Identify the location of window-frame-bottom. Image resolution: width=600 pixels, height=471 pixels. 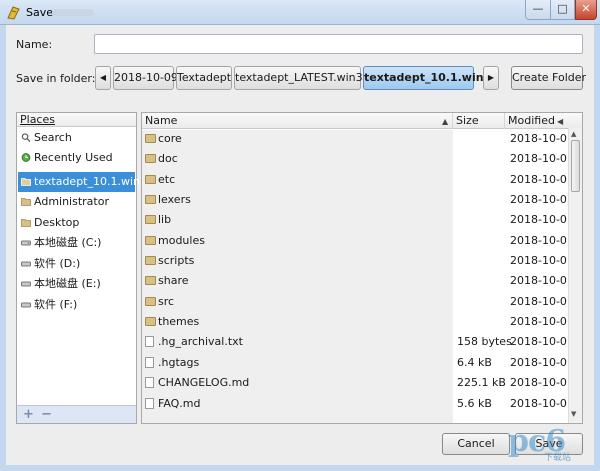
(300, 468).